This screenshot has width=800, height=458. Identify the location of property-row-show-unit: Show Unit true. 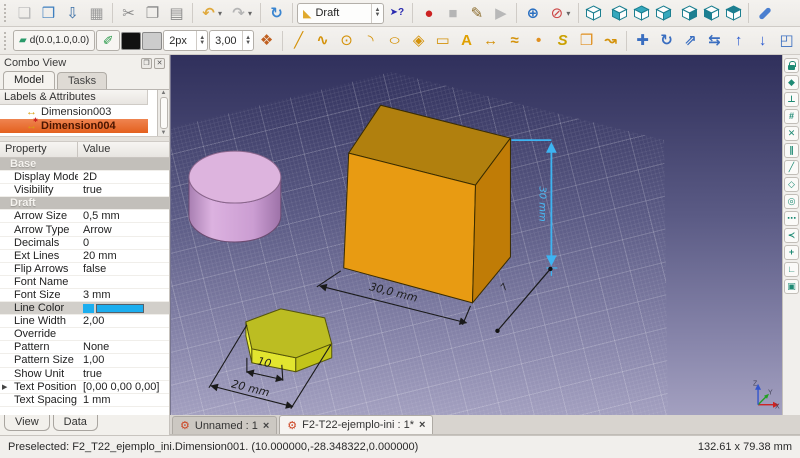
(84, 374).